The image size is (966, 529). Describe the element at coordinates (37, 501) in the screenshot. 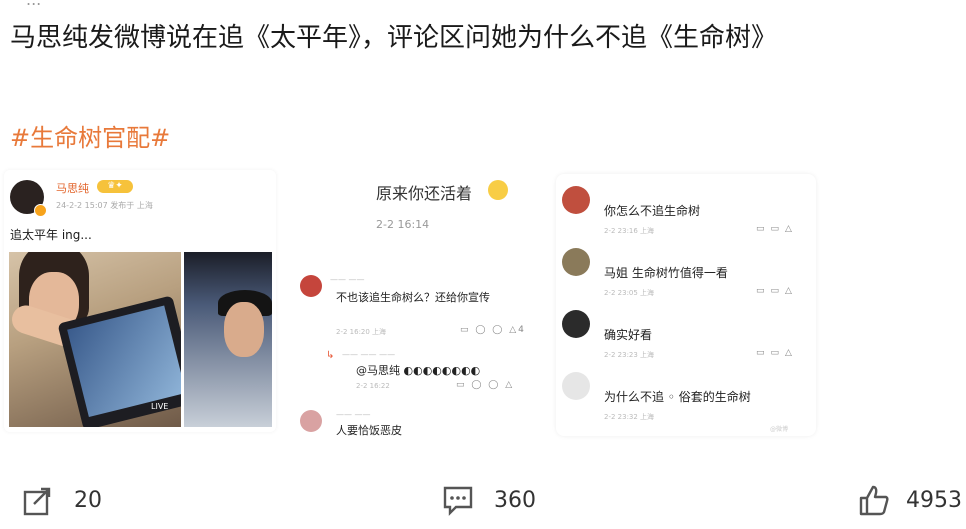

I see `share-icon` at that location.